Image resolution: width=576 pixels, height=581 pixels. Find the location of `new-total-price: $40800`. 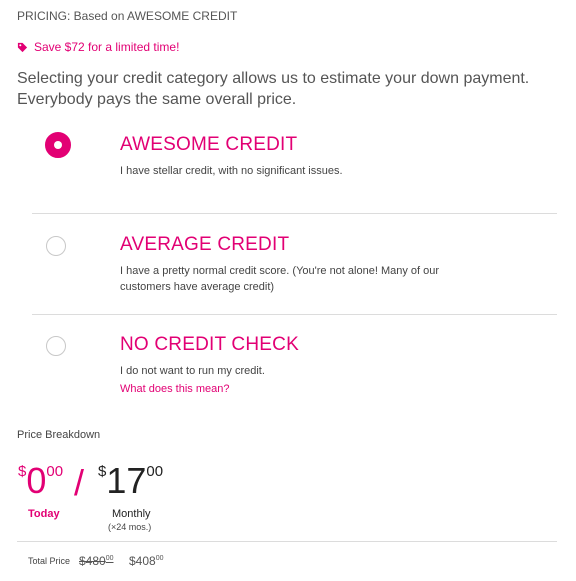

new-total-price: $40800 is located at coordinates (146, 561).